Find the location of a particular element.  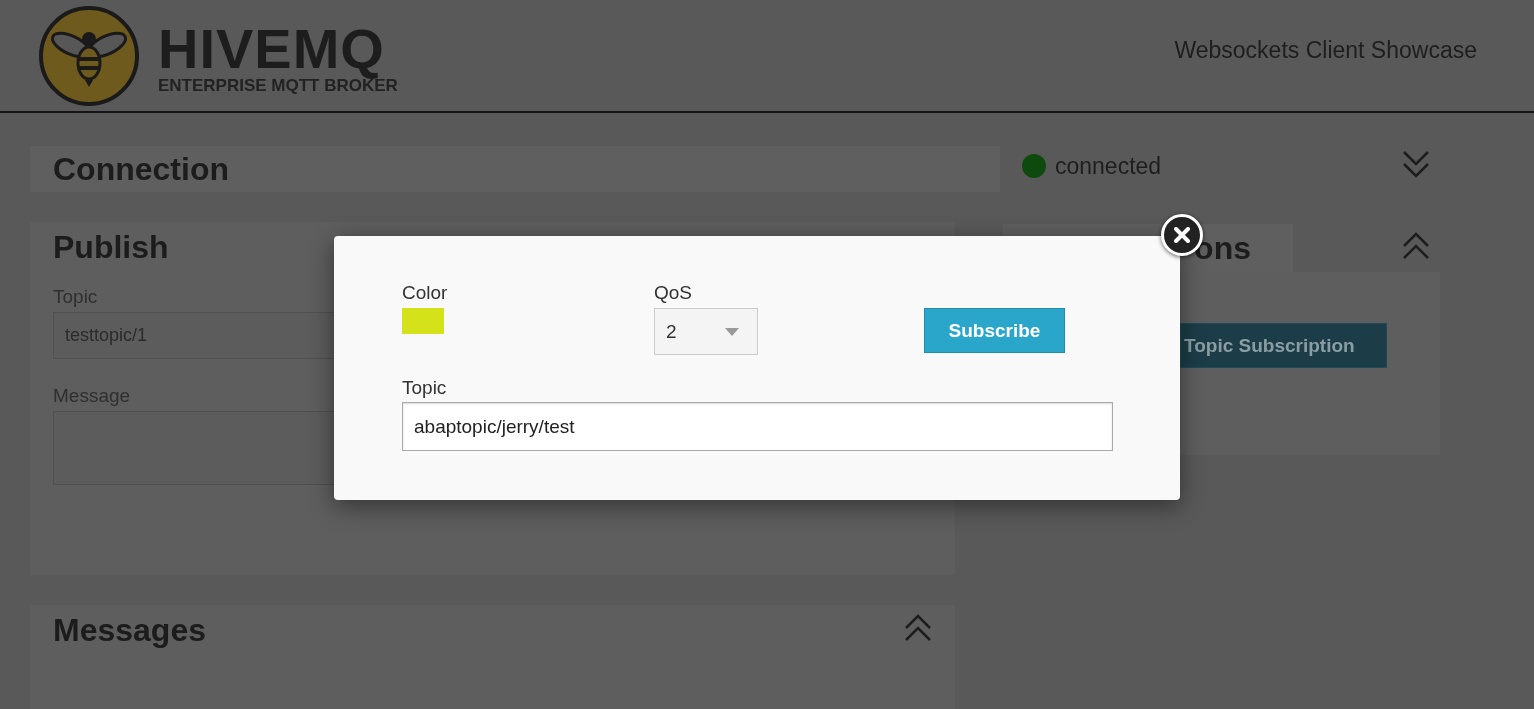

app-title: Websockets Client Showcase is located at coordinates (1325, 50).